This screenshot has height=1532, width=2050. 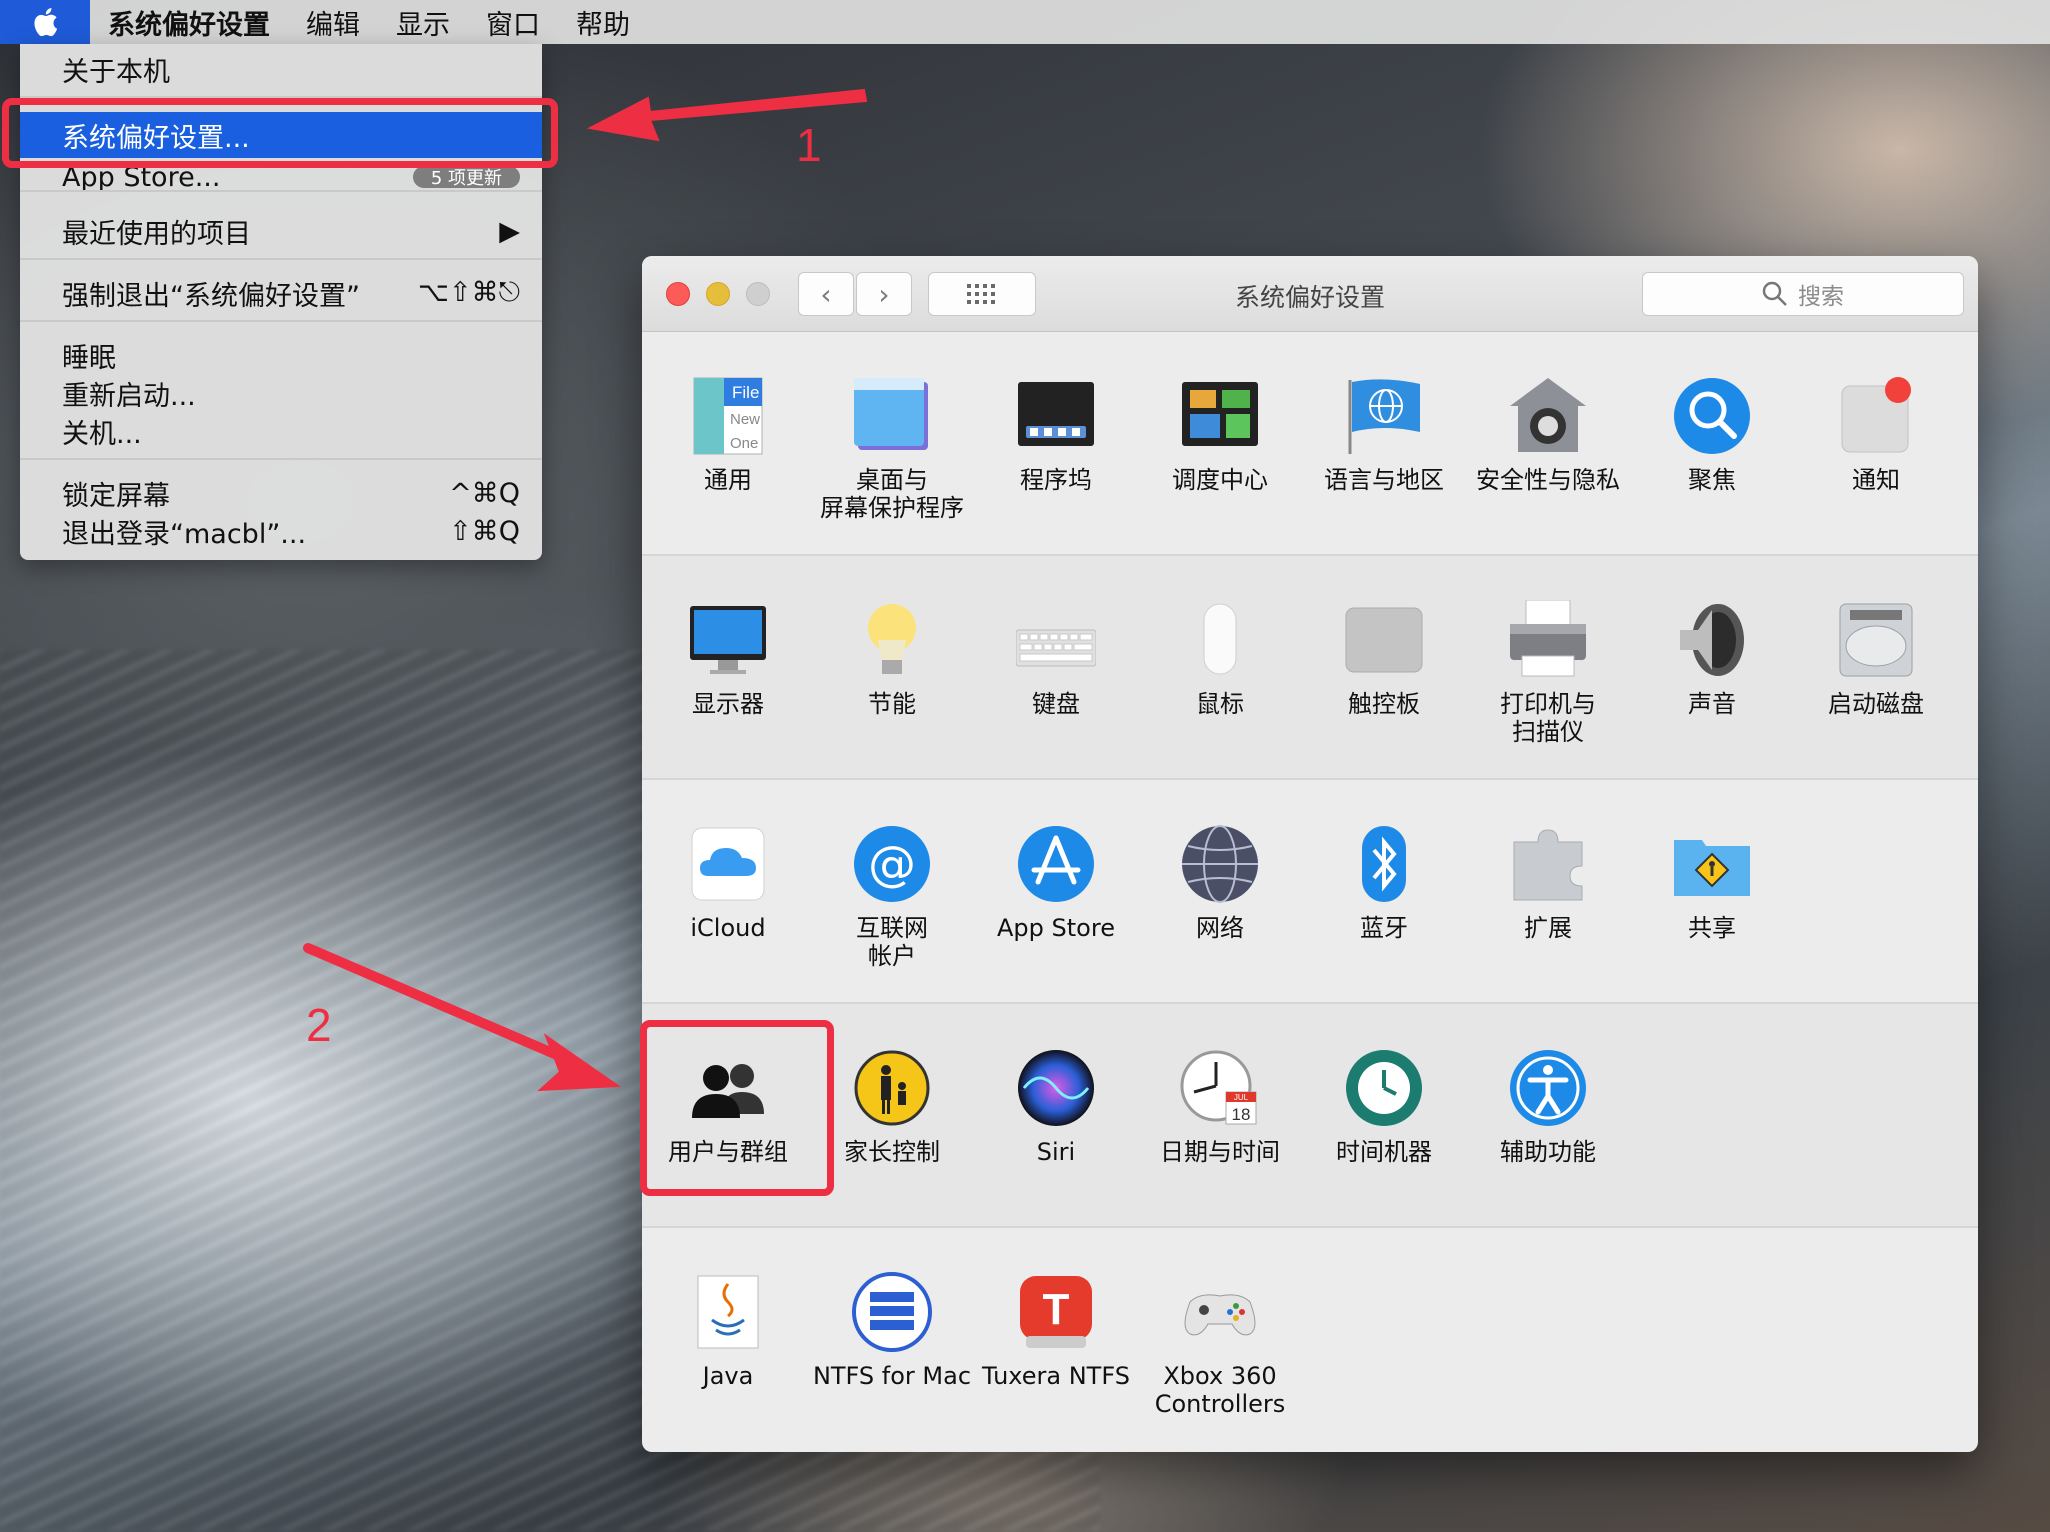 What do you see at coordinates (579, 1062) in the screenshot?
I see `arrow-2-icon` at bounding box center [579, 1062].